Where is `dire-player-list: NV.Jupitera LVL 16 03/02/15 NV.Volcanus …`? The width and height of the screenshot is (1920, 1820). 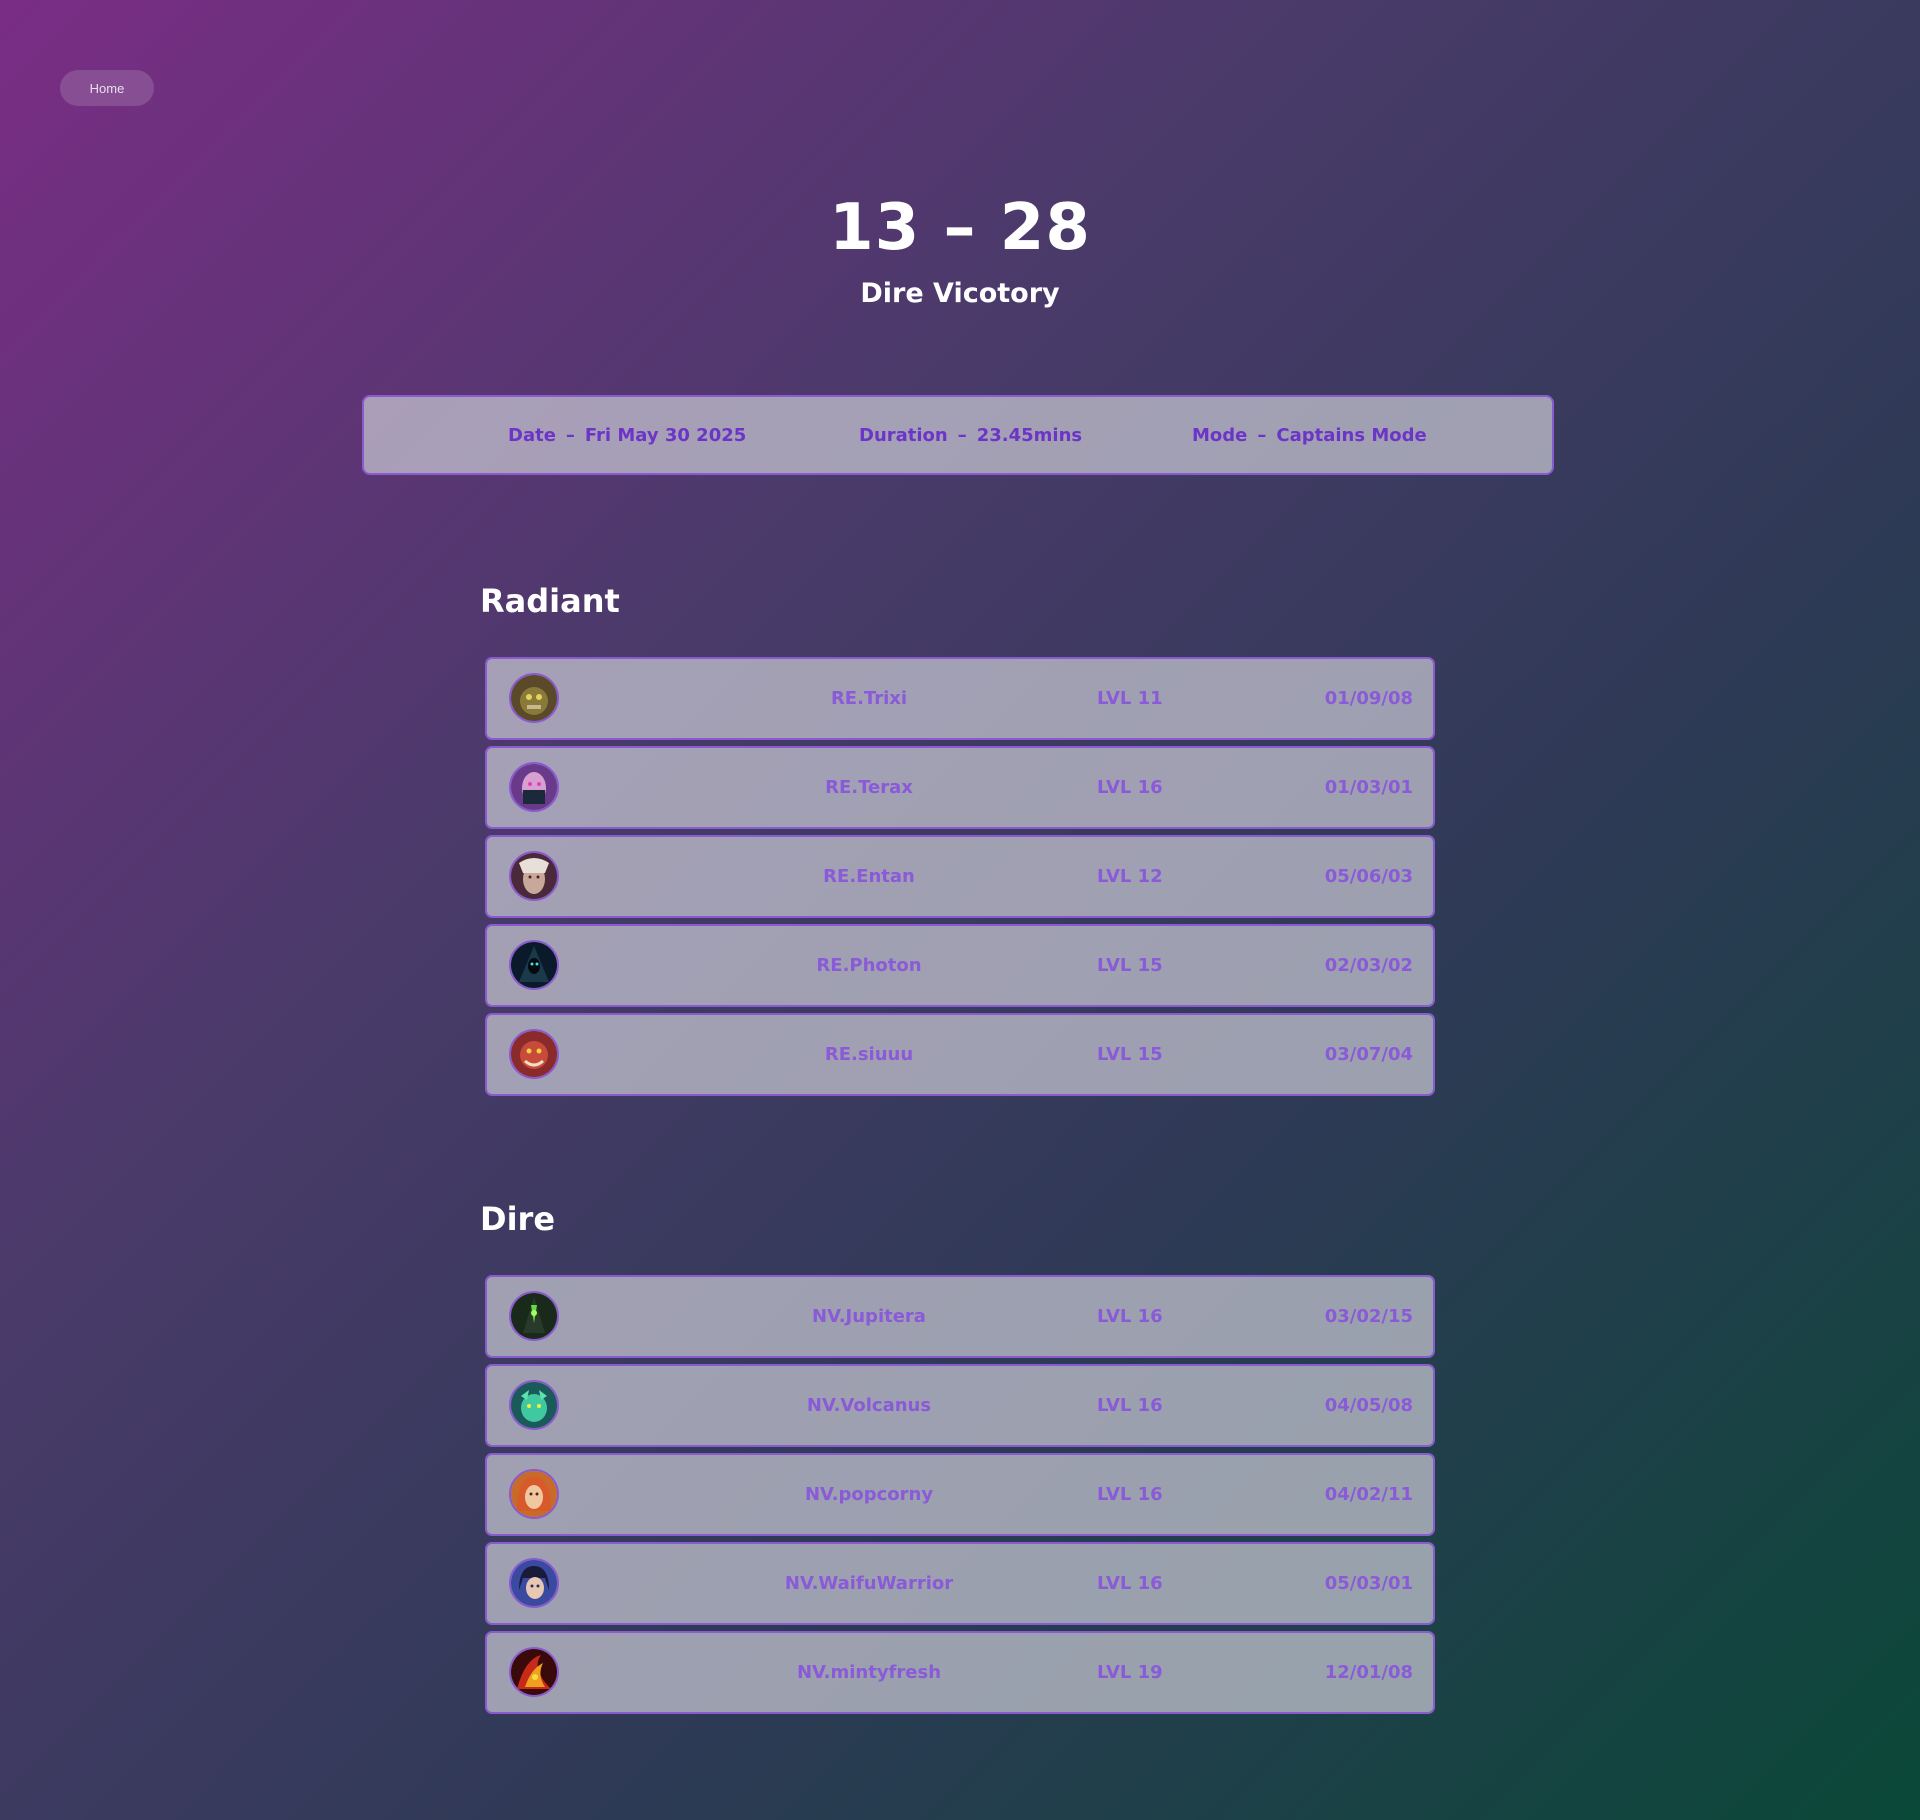 dire-player-list: NV.Jupitera LVL 16 03/02/15 NV.Volcanus … is located at coordinates (960, 1497).